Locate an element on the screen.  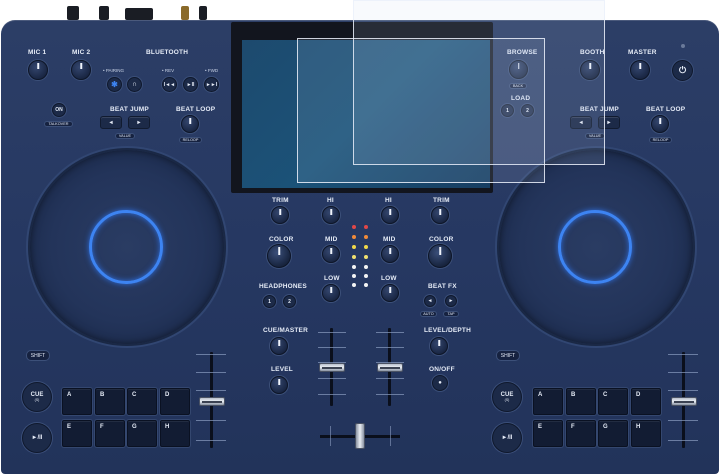
beat-fx-prev: ◄ is located at coordinates (430, 301).